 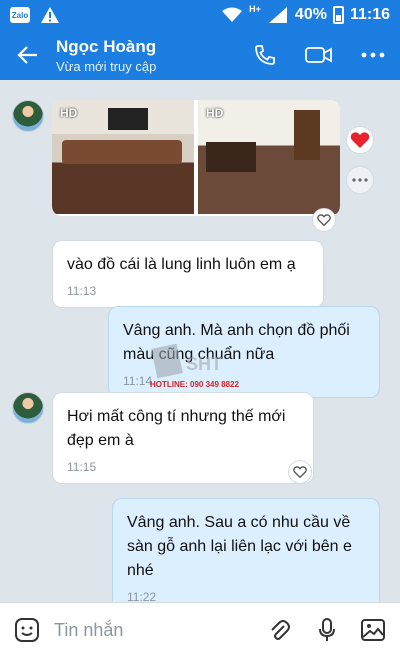 I want to click on zalo-badge: Zalo, so click(x=20, y=15).